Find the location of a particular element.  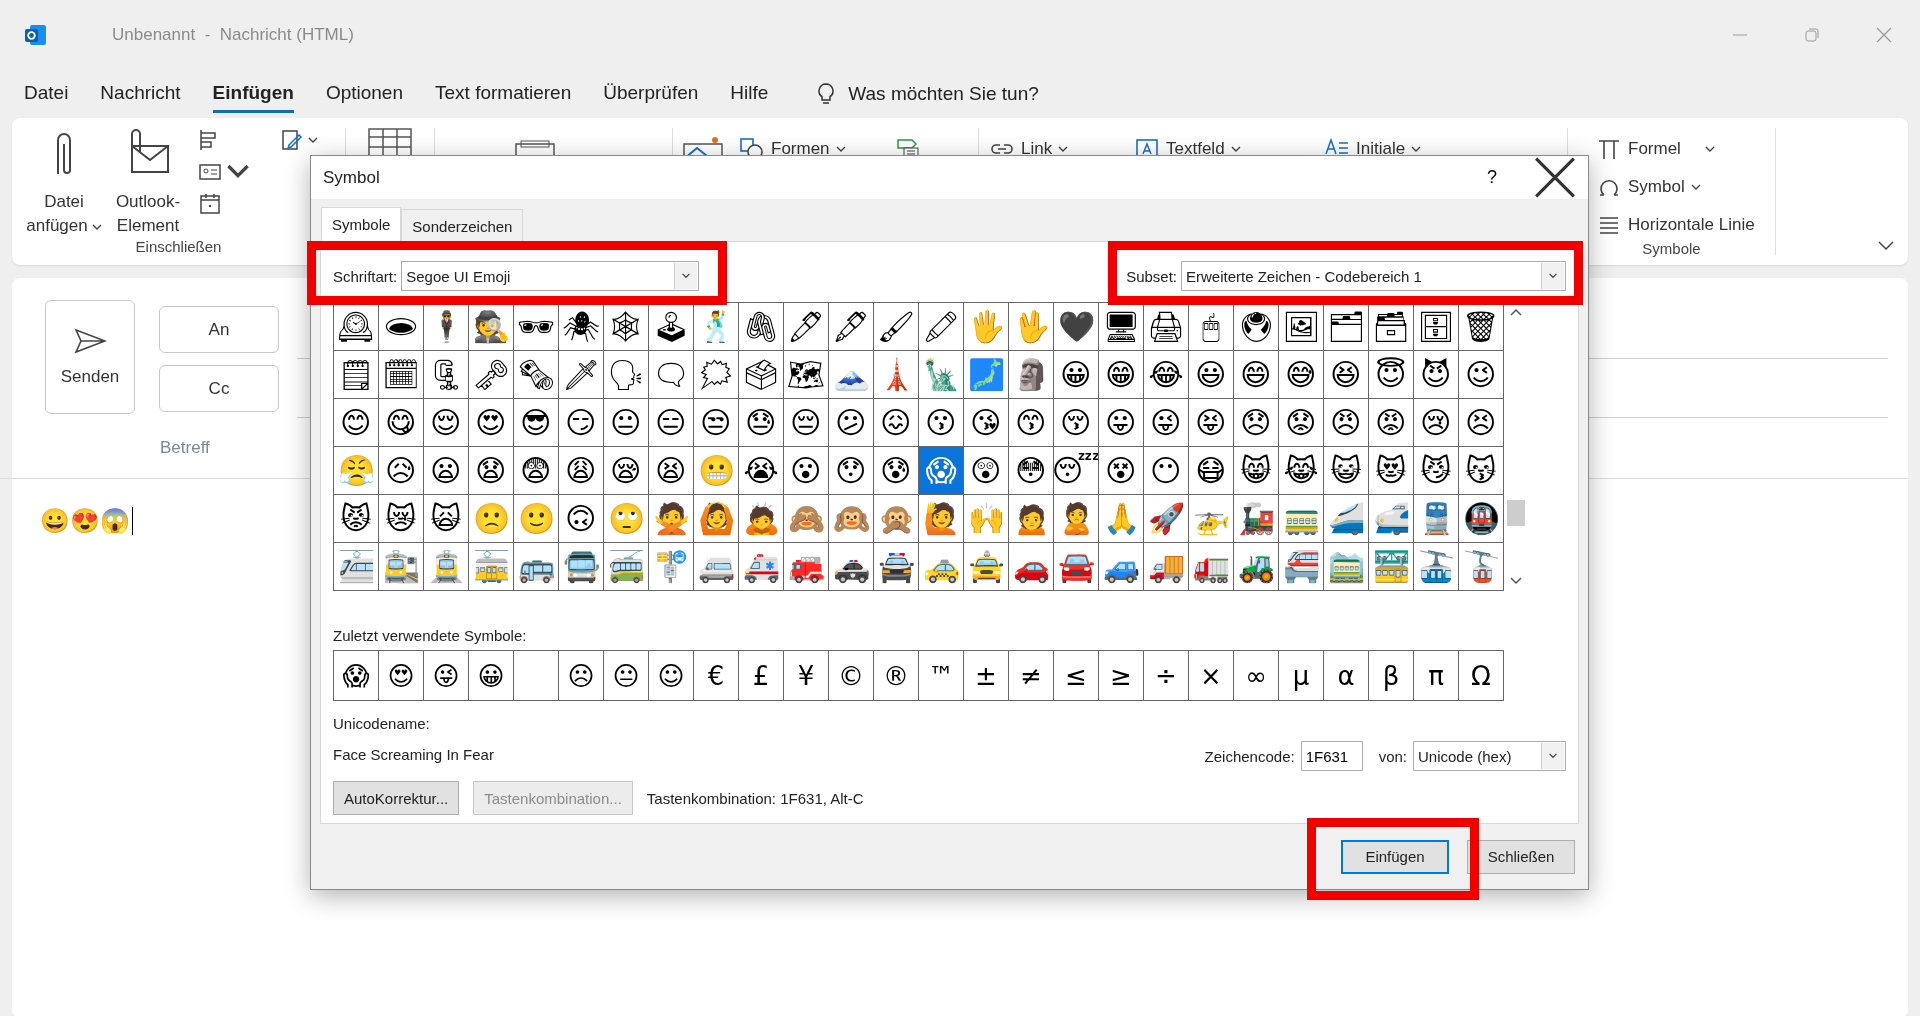

symbol-cell: 😑 is located at coordinates (671, 423).